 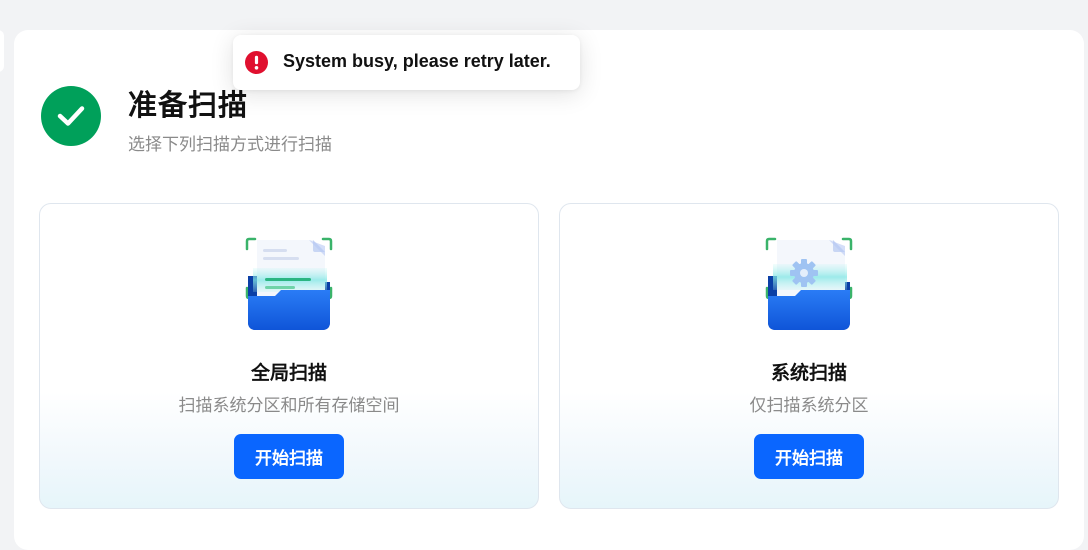 What do you see at coordinates (809, 406) in the screenshot?
I see `system-scan-description: 仅扫描系统分区` at bounding box center [809, 406].